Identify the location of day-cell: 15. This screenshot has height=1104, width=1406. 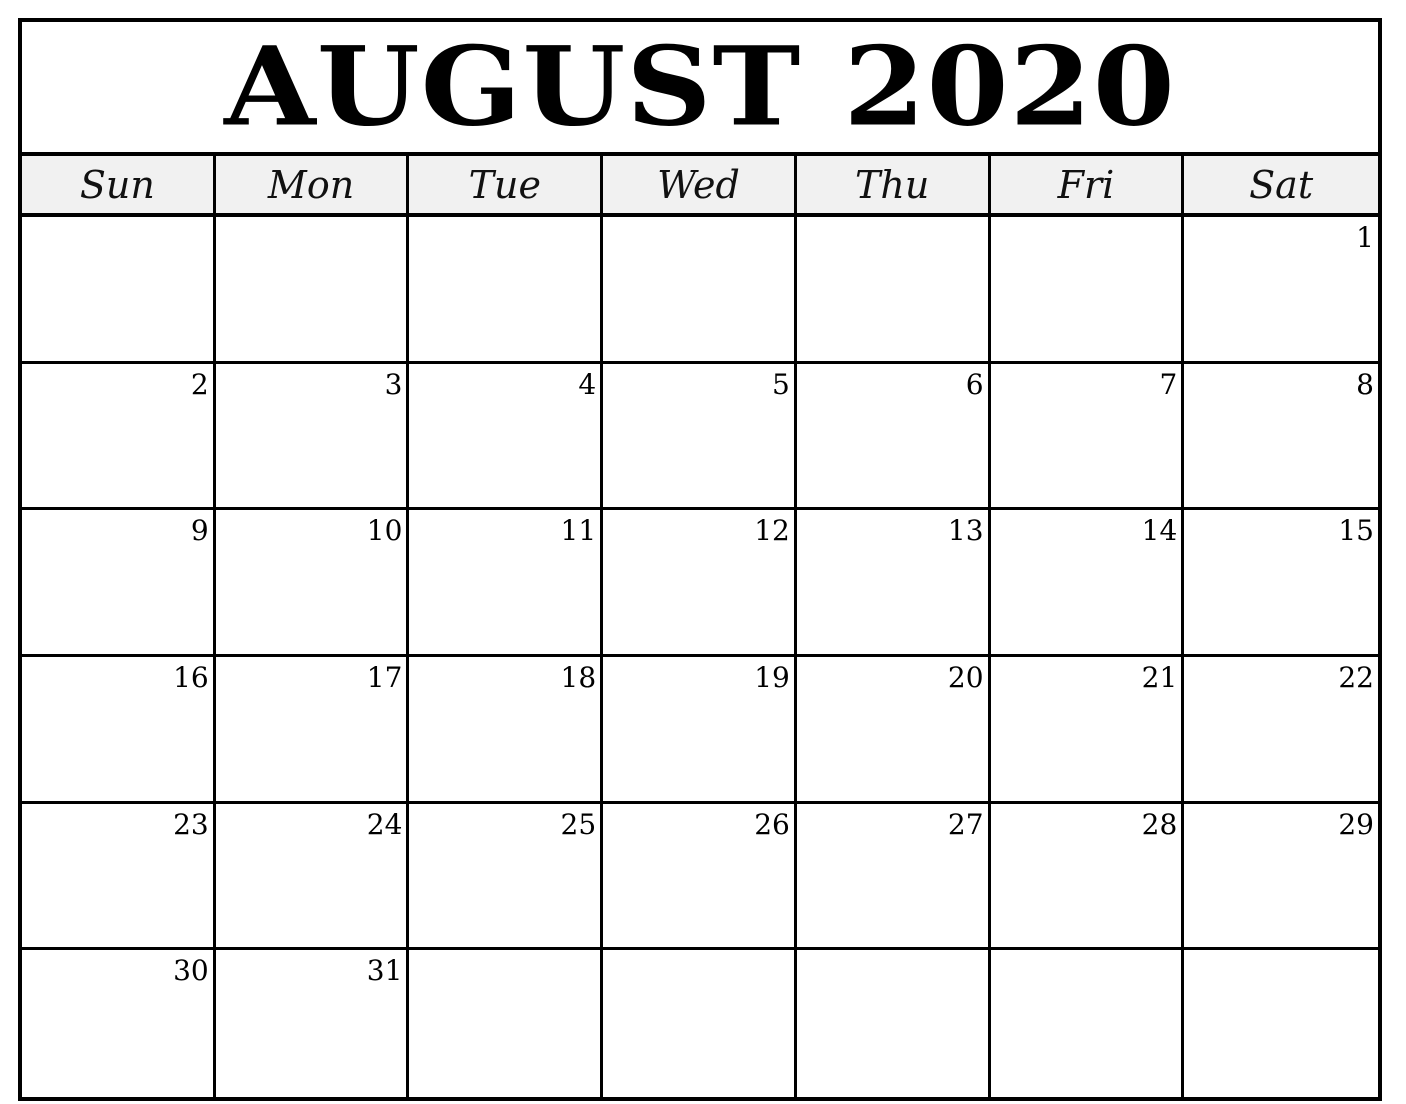
(1281, 583).